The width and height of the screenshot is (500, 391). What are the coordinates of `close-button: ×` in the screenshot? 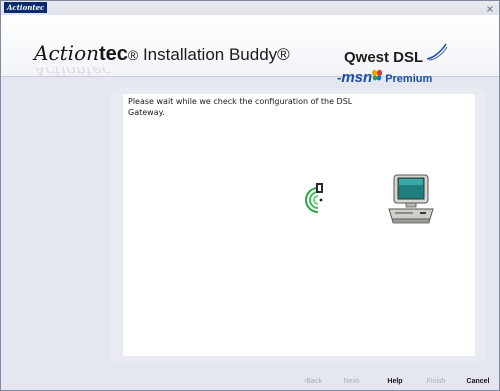 It's located at (490, 10).